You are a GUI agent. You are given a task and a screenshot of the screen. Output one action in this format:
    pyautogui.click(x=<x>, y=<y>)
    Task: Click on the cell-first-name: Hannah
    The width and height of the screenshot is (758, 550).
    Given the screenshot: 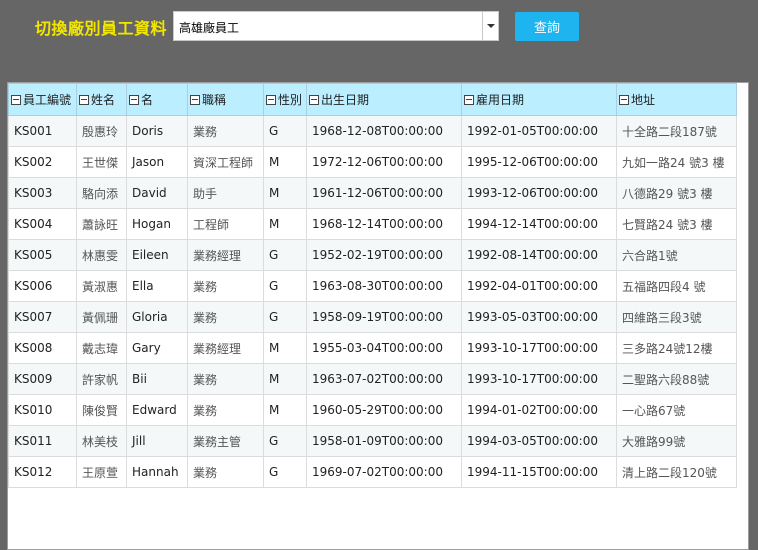 What is the action you would take?
    pyautogui.click(x=157, y=472)
    